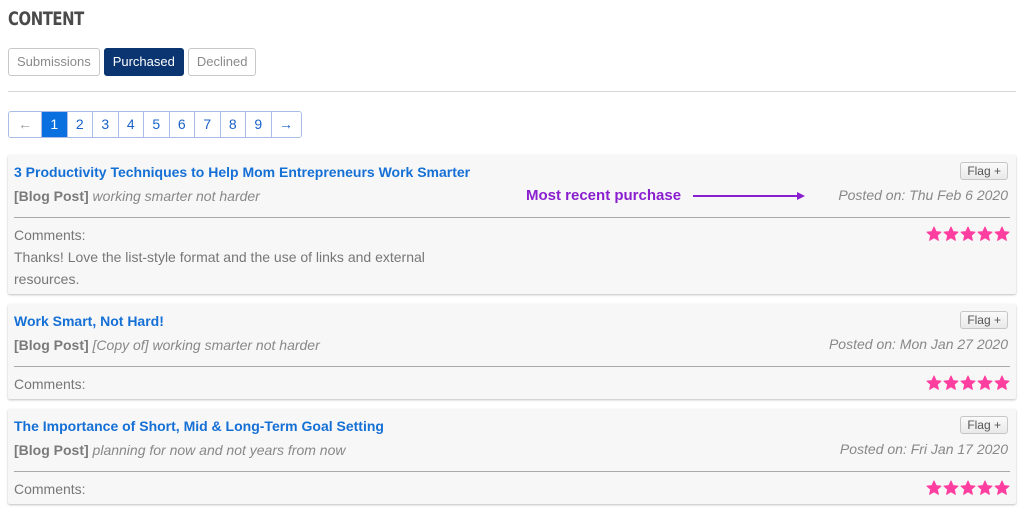 Image resolution: width=1024 pixels, height=514 pixels. What do you see at coordinates (258, 124) in the screenshot?
I see `page-9-button: 9` at bounding box center [258, 124].